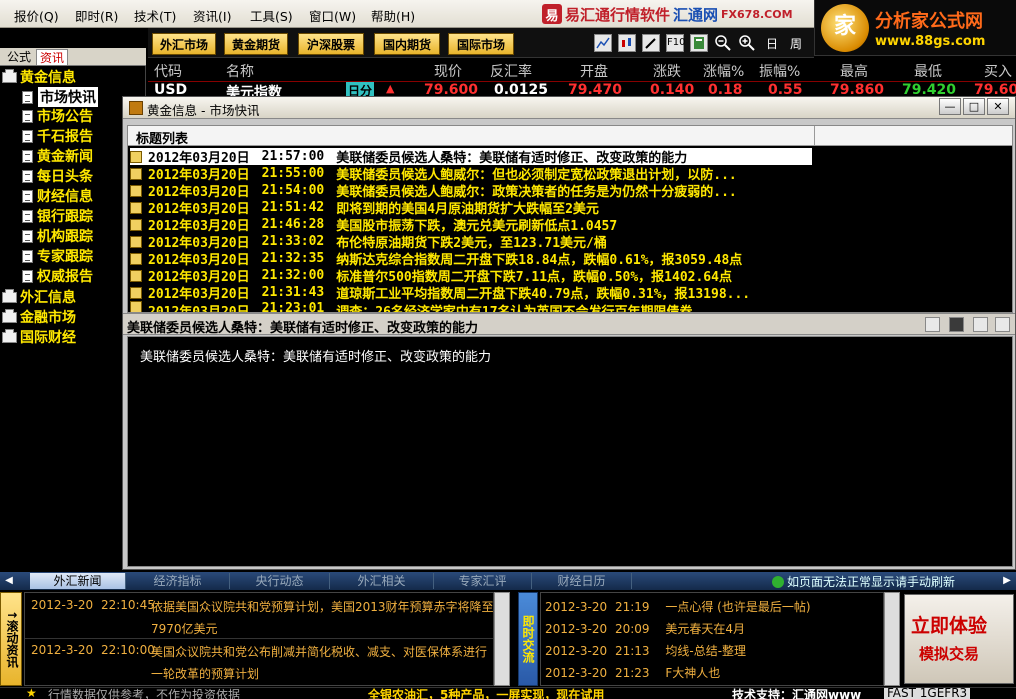 This screenshot has height=699, width=1016. I want to click on quote-bid: 79.60, so click(995, 89).